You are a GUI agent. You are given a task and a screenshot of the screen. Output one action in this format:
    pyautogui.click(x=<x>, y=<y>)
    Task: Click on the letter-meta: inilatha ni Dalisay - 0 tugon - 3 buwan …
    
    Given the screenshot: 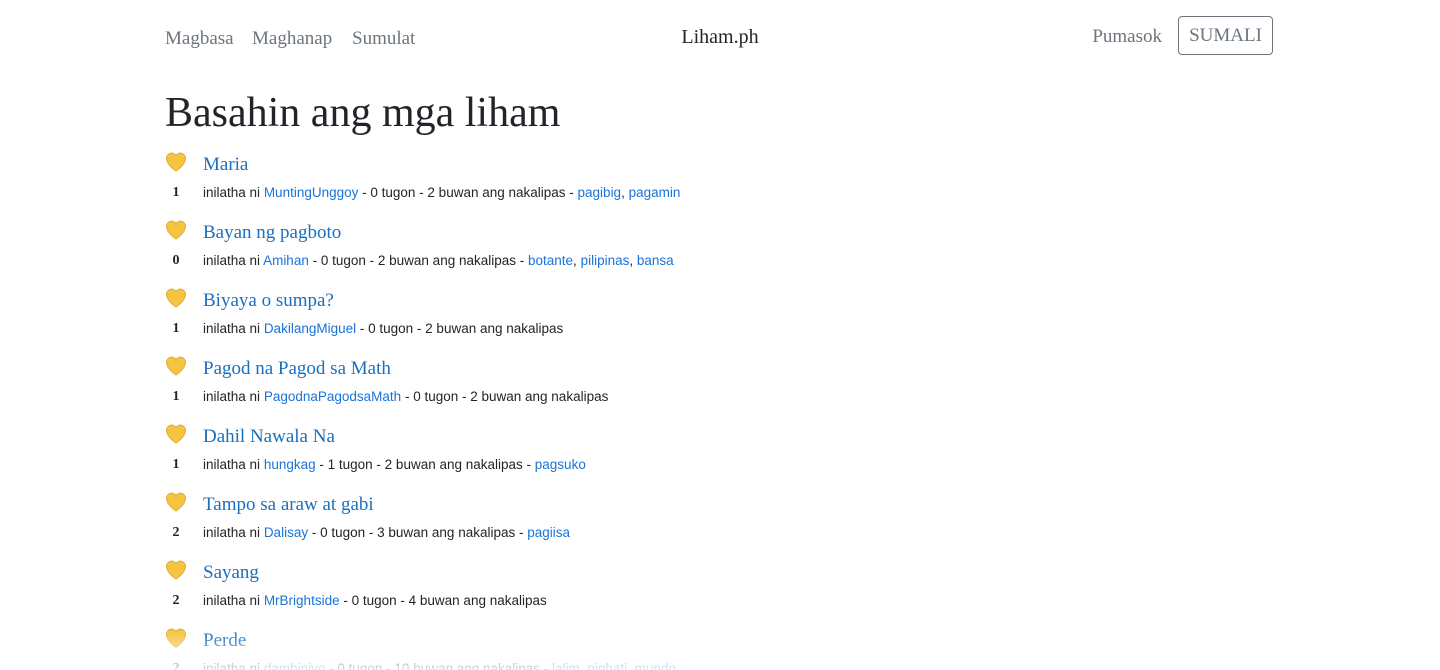 What is the action you would take?
    pyautogui.click(x=387, y=532)
    